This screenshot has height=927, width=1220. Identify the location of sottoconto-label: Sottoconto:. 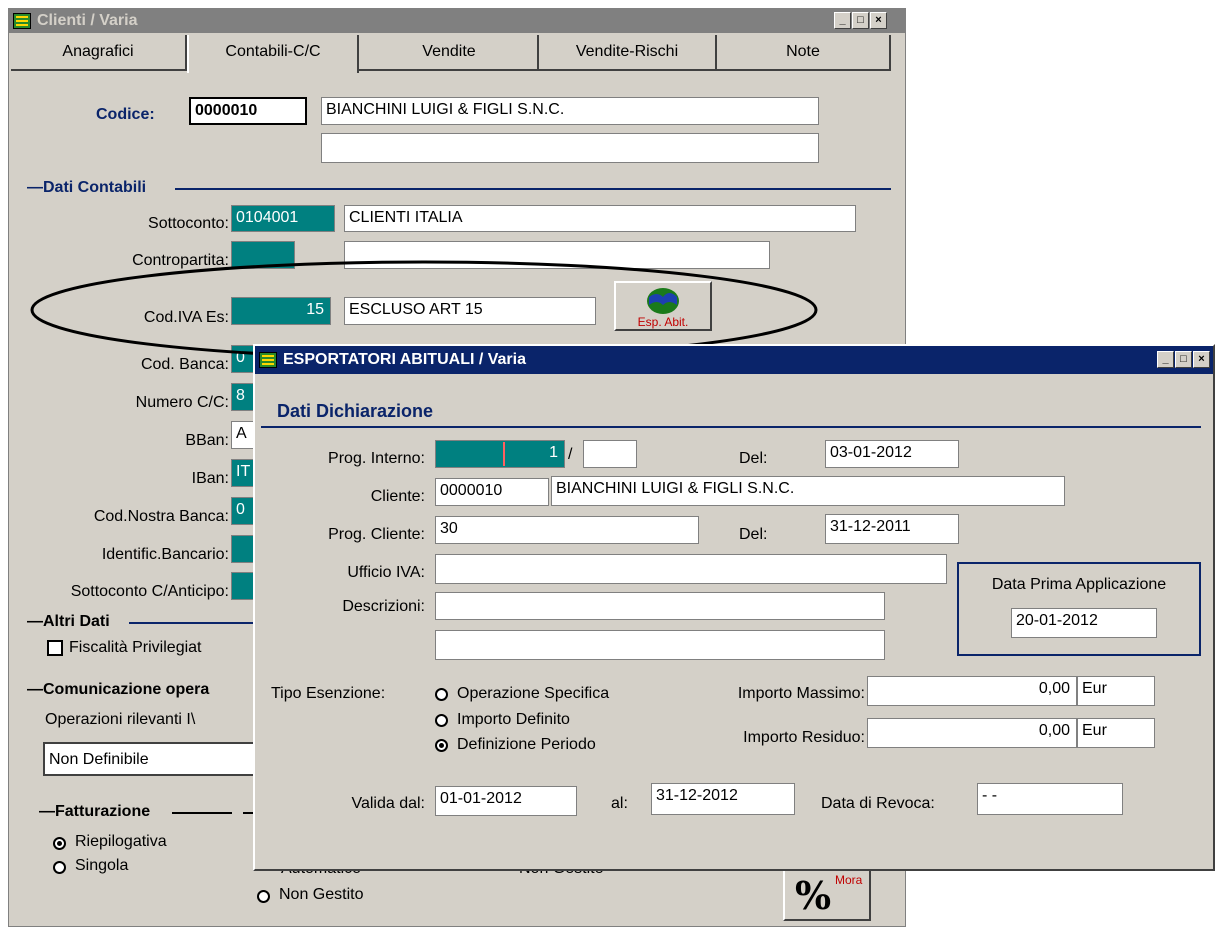
(188, 223).